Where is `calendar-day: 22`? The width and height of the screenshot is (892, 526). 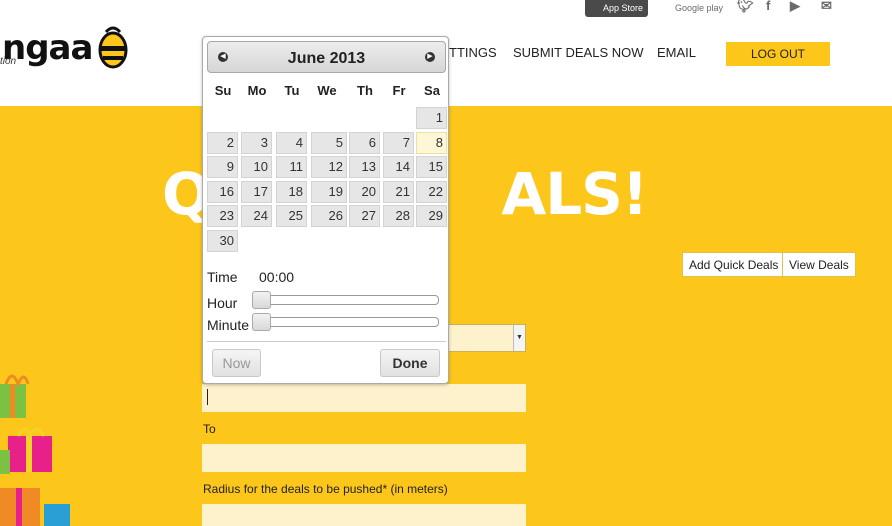
calendar-day: 22 is located at coordinates (431, 191).